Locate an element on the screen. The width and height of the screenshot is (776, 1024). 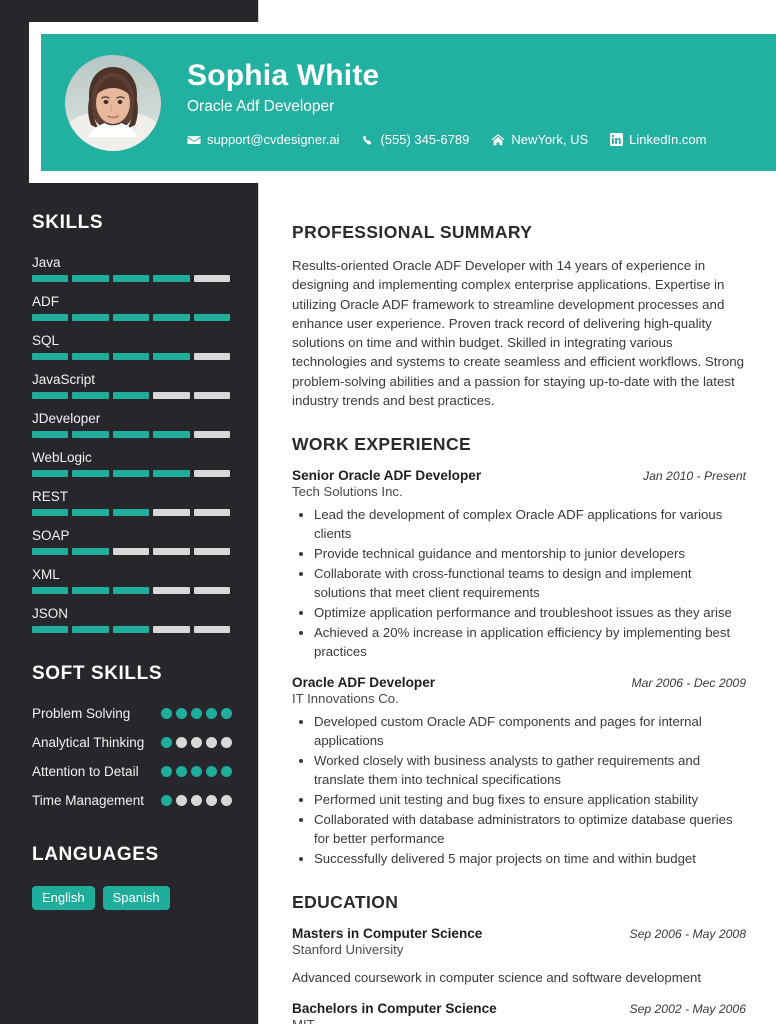
skill-row: SQL is located at coordinates (132, 346).